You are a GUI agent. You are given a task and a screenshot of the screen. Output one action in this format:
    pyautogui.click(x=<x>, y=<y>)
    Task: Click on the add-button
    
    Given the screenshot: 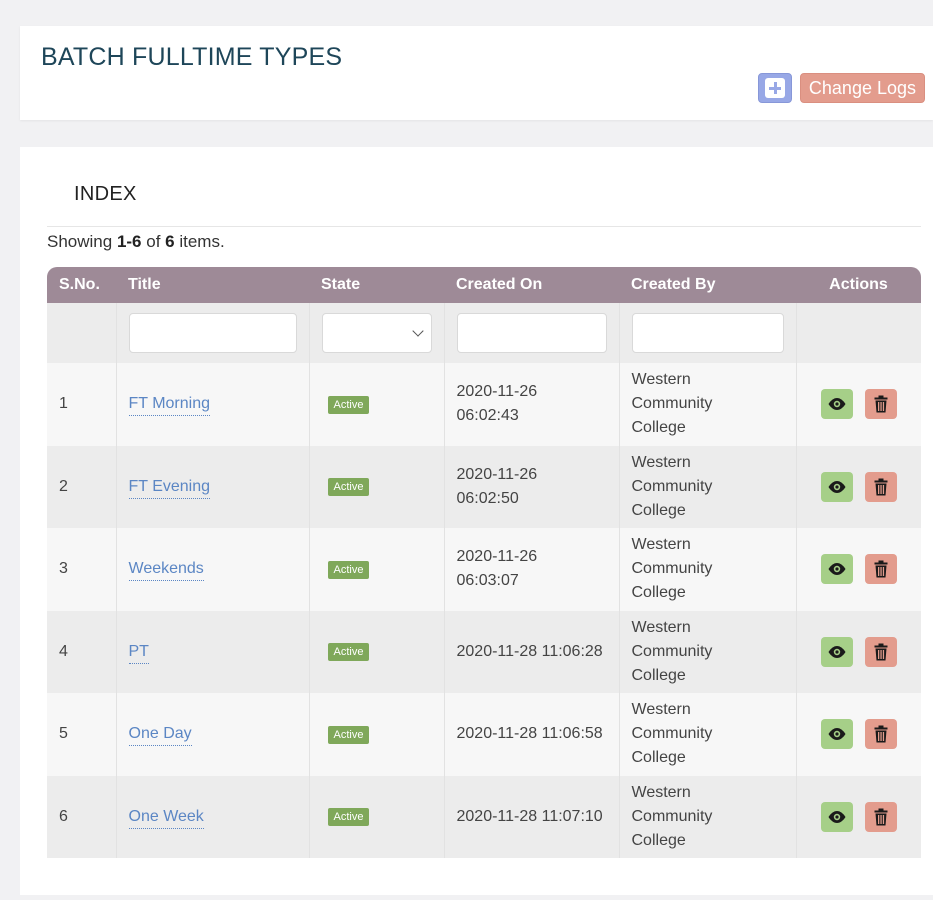 What is the action you would take?
    pyautogui.click(x=774, y=88)
    